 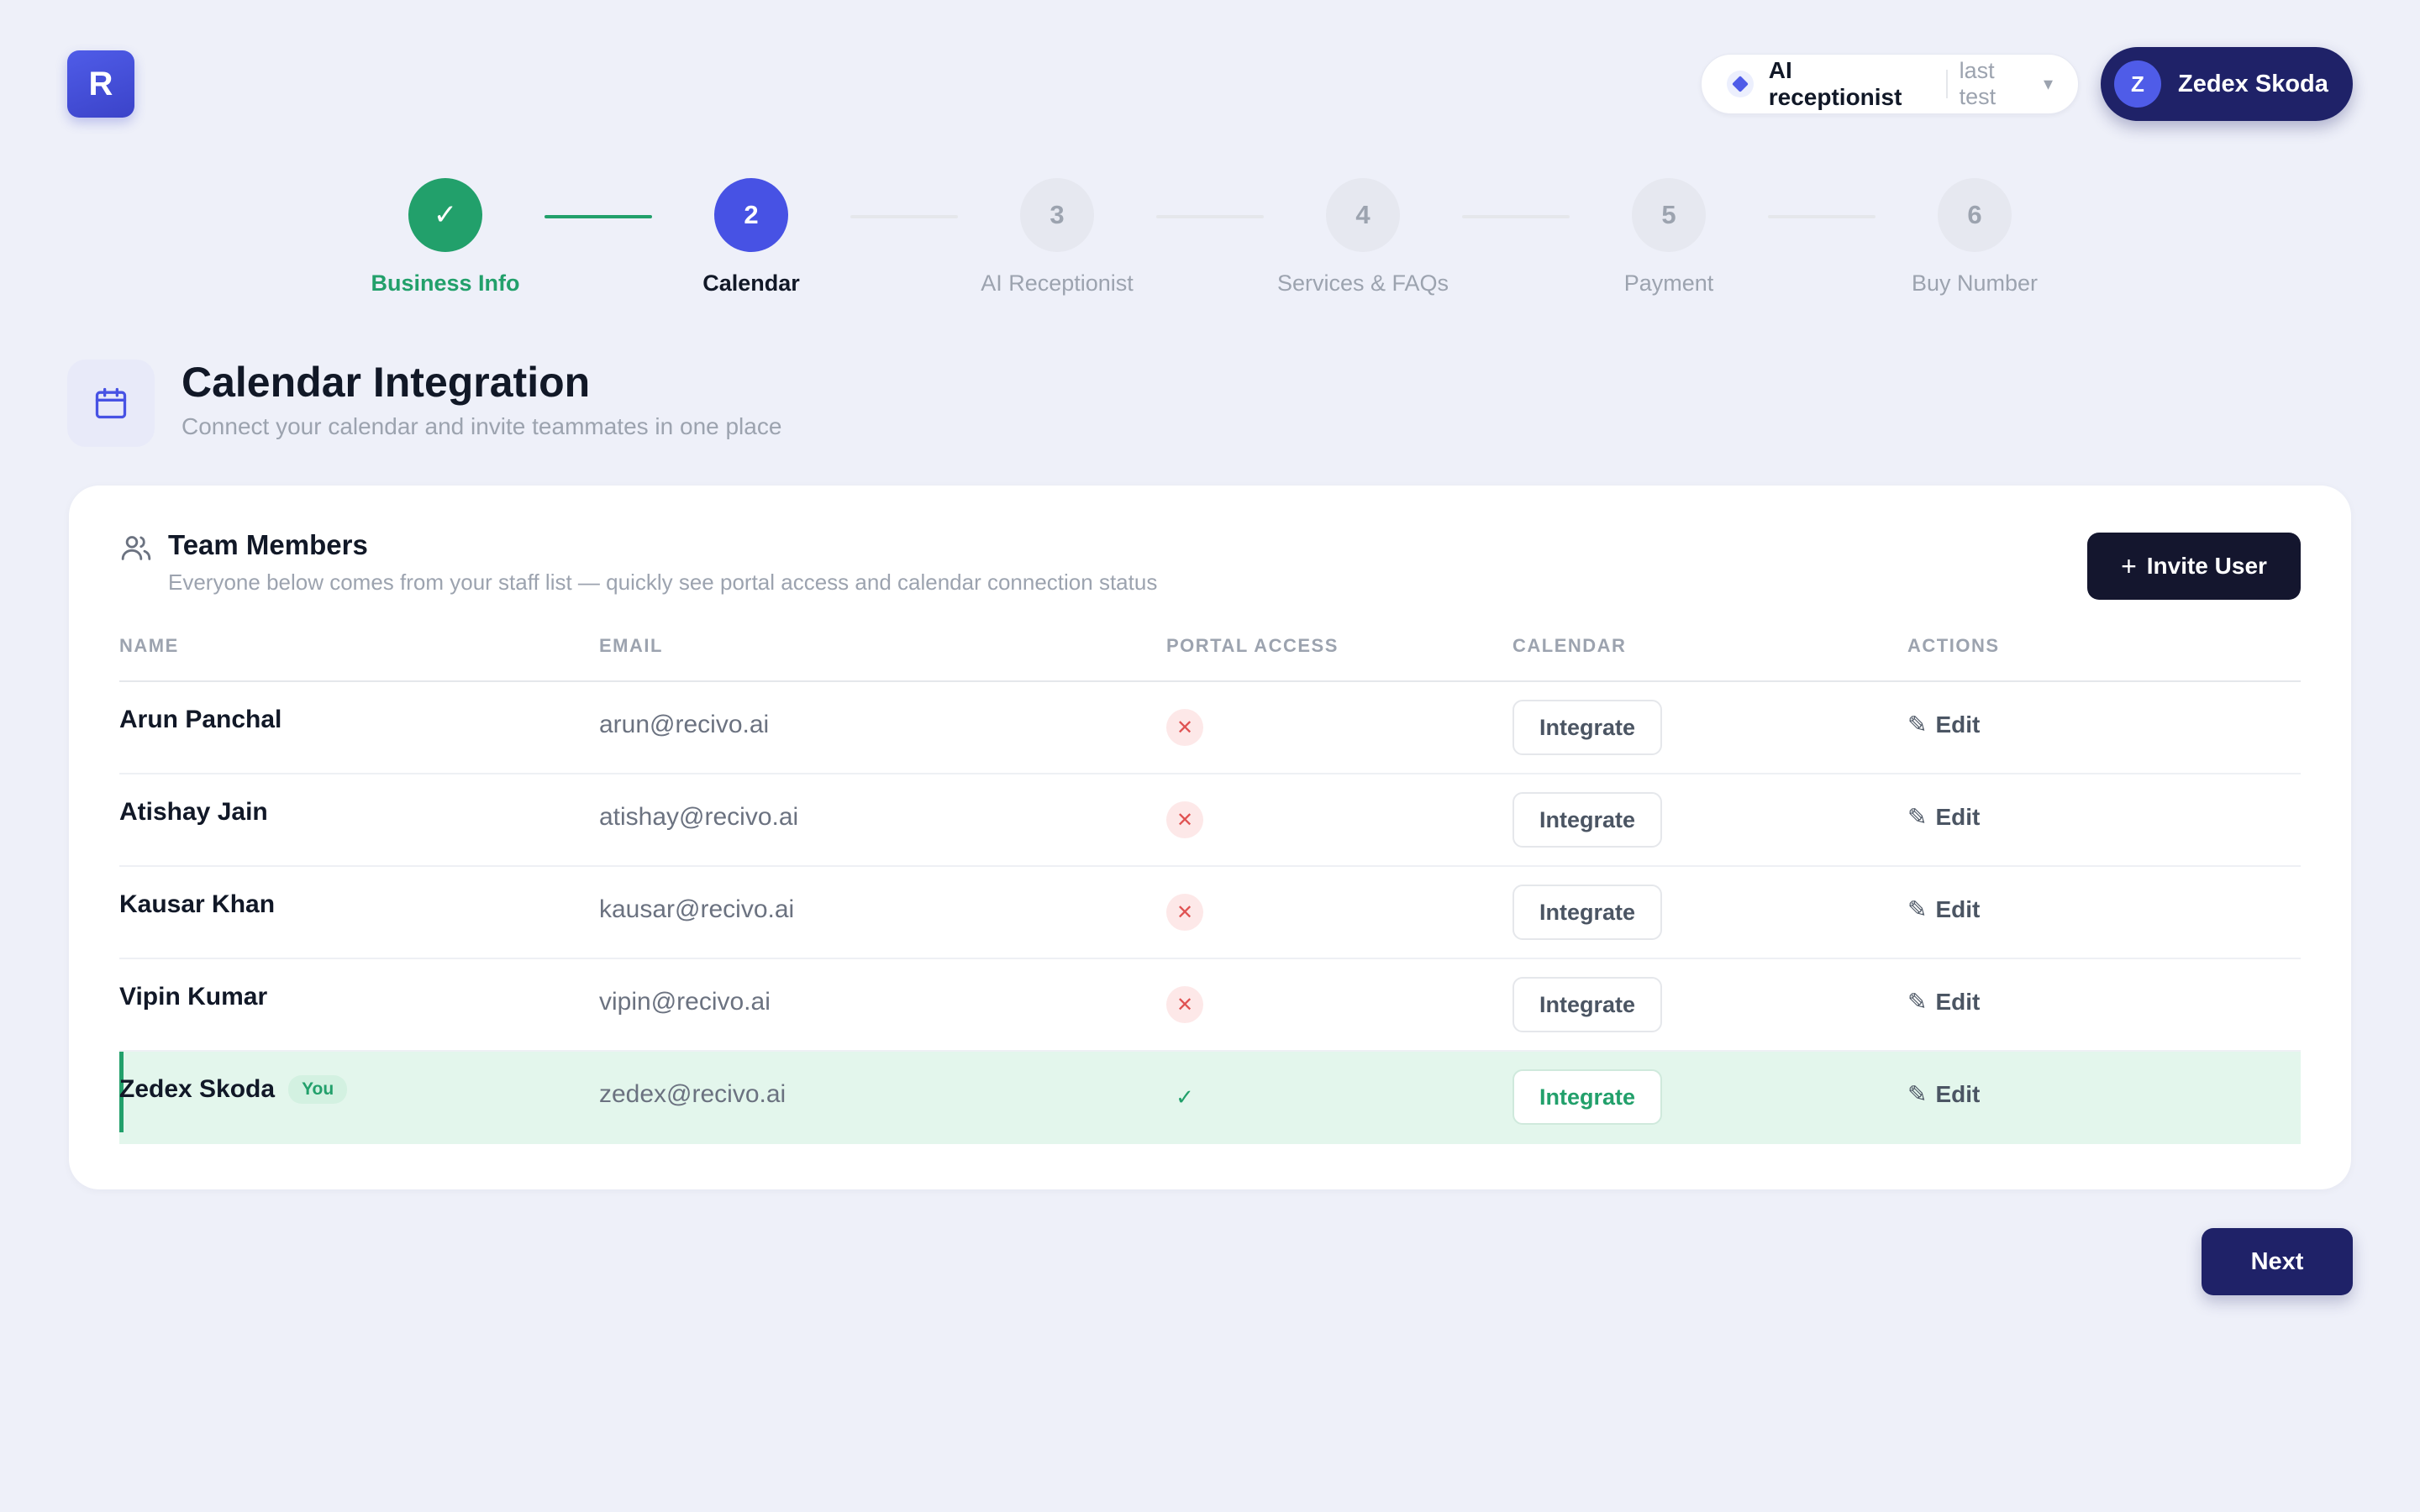 What do you see at coordinates (2277, 1261) in the screenshot?
I see `next-button: Next` at bounding box center [2277, 1261].